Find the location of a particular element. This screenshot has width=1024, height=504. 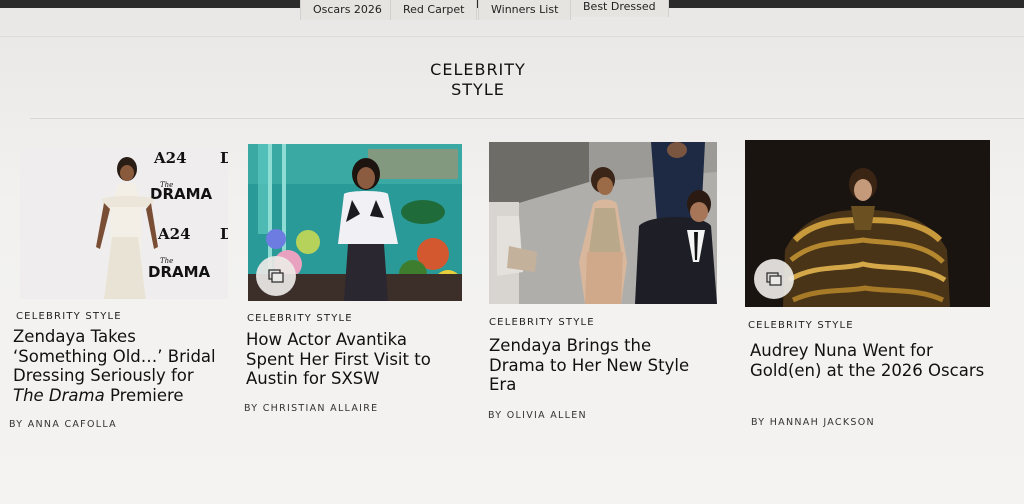

headline-text-end: Premiere is located at coordinates (144, 395).